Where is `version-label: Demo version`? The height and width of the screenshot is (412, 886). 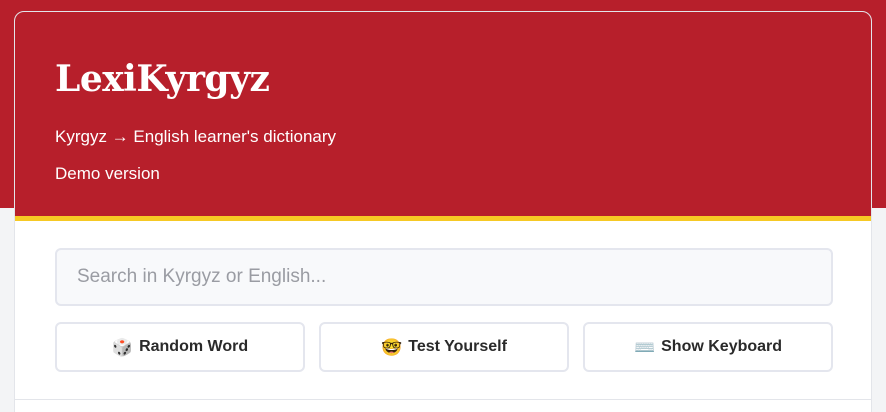
version-label: Demo version is located at coordinates (107, 173).